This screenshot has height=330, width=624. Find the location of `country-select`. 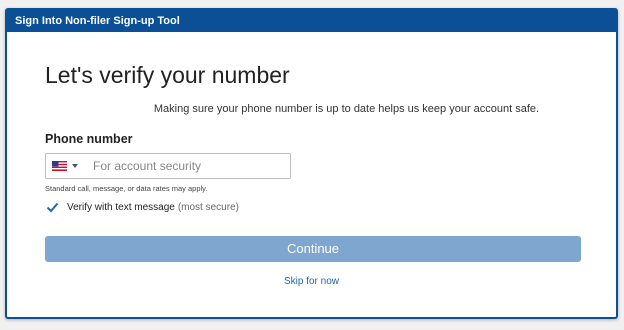

country-select is located at coordinates (66, 166).